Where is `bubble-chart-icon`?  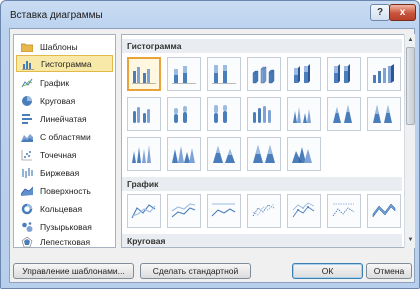
bubble-chart-icon is located at coordinates (27, 227).